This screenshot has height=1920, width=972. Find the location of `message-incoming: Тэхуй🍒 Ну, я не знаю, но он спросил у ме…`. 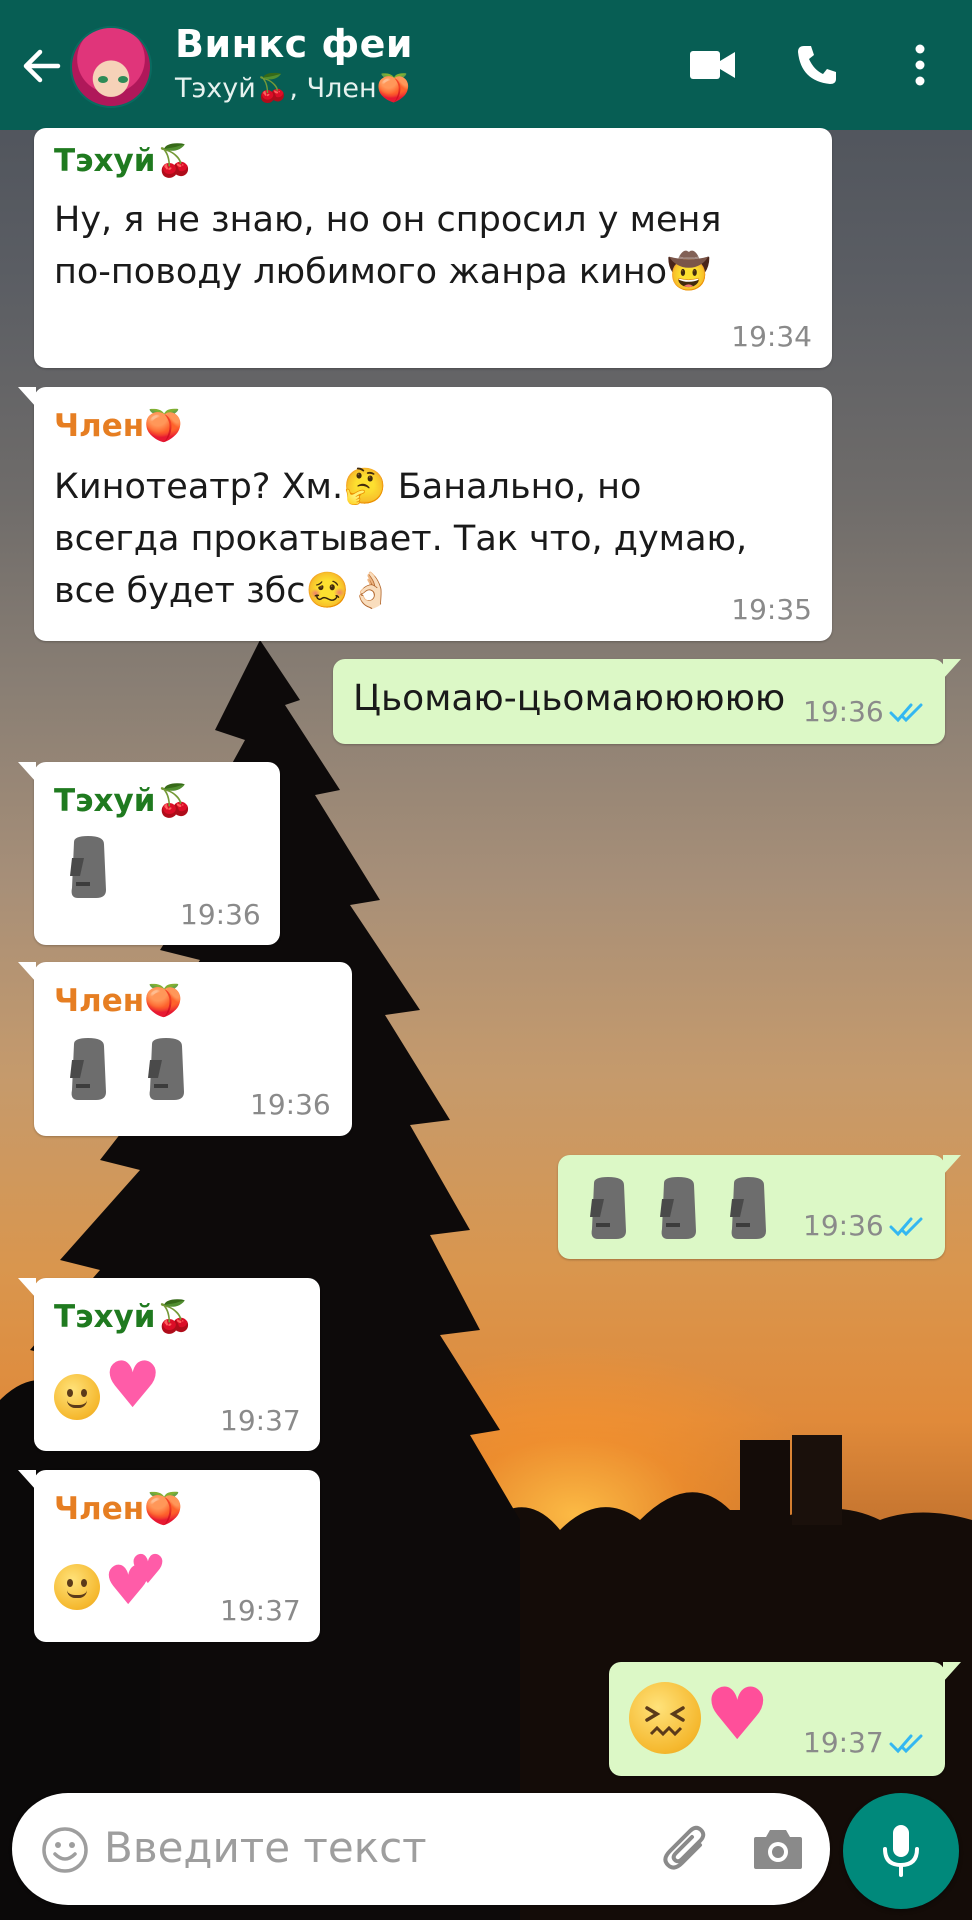

message-incoming: Тэхуй🍒 Ну, я не знаю, но он спросил у ме… is located at coordinates (433, 248).